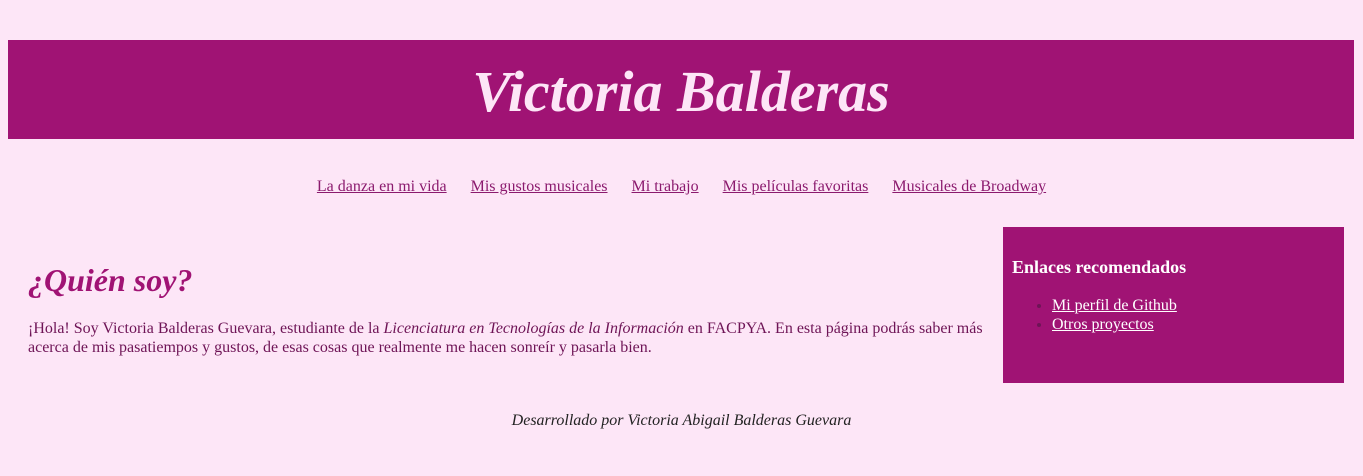 This screenshot has width=1363, height=476. What do you see at coordinates (665, 186) in the screenshot?
I see `nav-link-trabajo: Mi trabajo` at bounding box center [665, 186].